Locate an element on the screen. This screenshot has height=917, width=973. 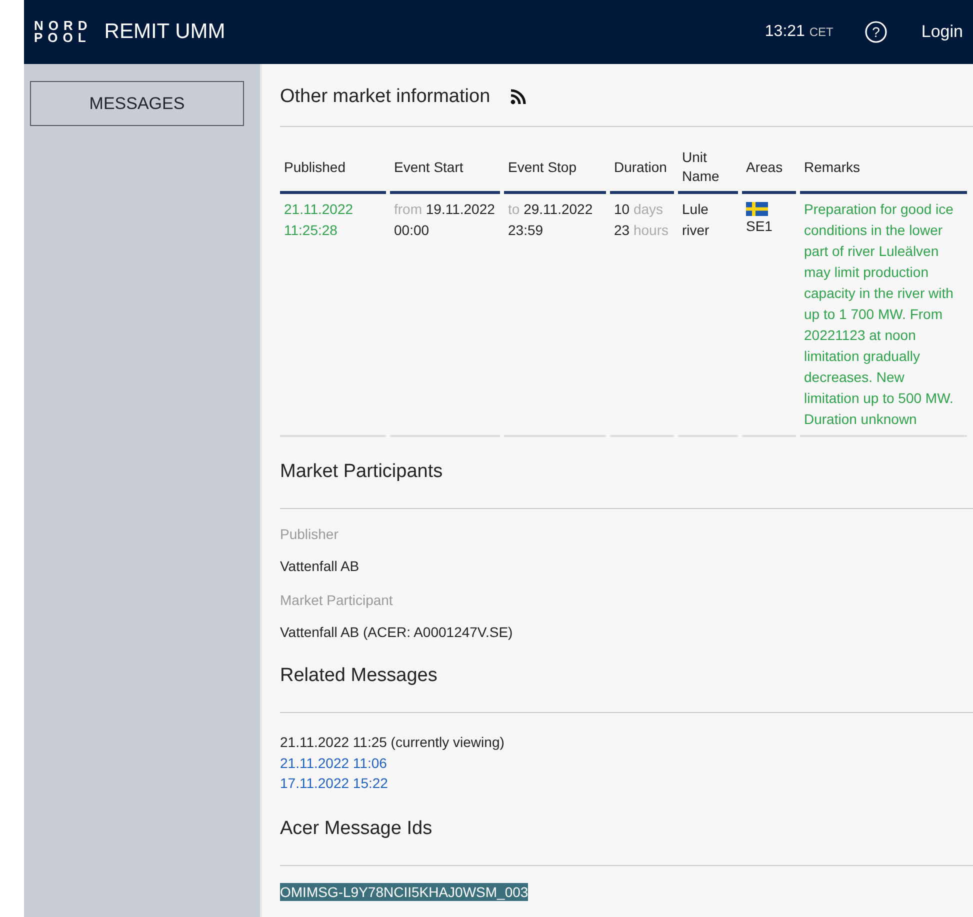
column-header: Event Stop is located at coordinates (555, 168).